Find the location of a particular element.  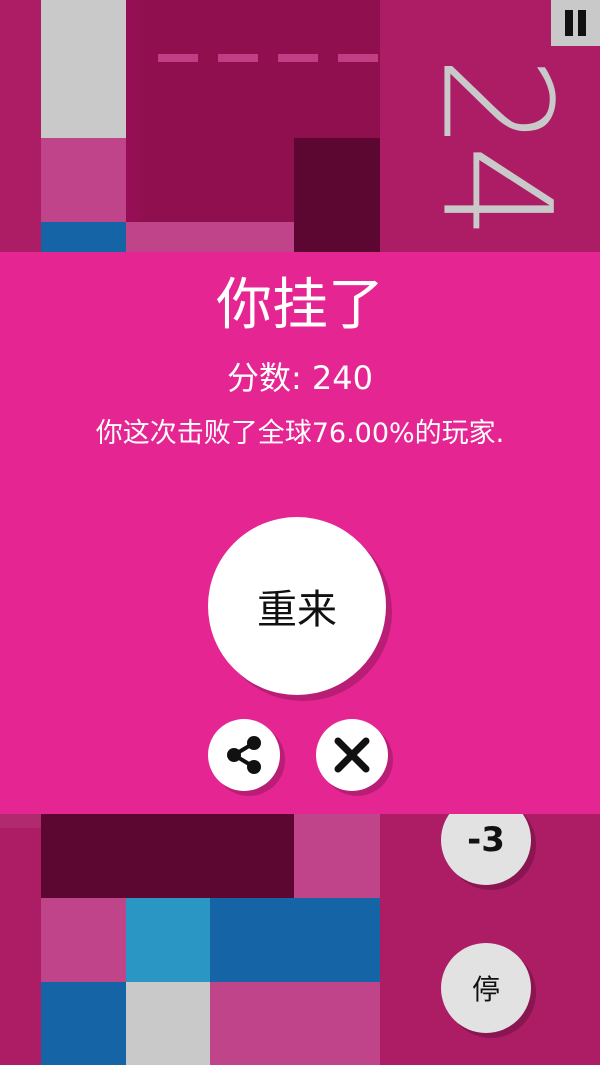

share-icon is located at coordinates (244, 755).